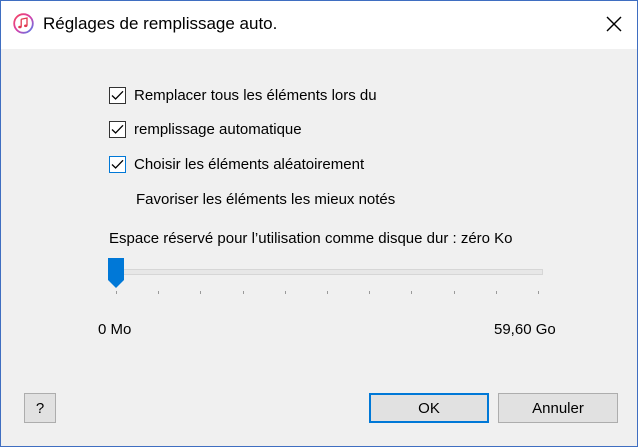 The image size is (638, 447). I want to click on close-icon, so click(614, 24).